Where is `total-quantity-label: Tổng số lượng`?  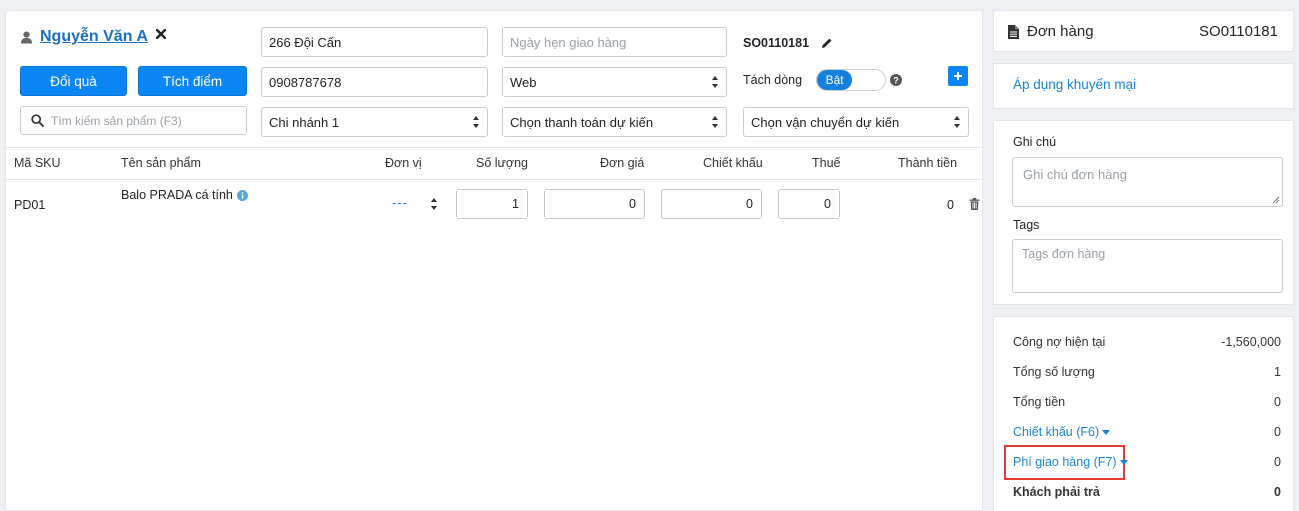 total-quantity-label: Tổng số lượng is located at coordinates (1054, 372).